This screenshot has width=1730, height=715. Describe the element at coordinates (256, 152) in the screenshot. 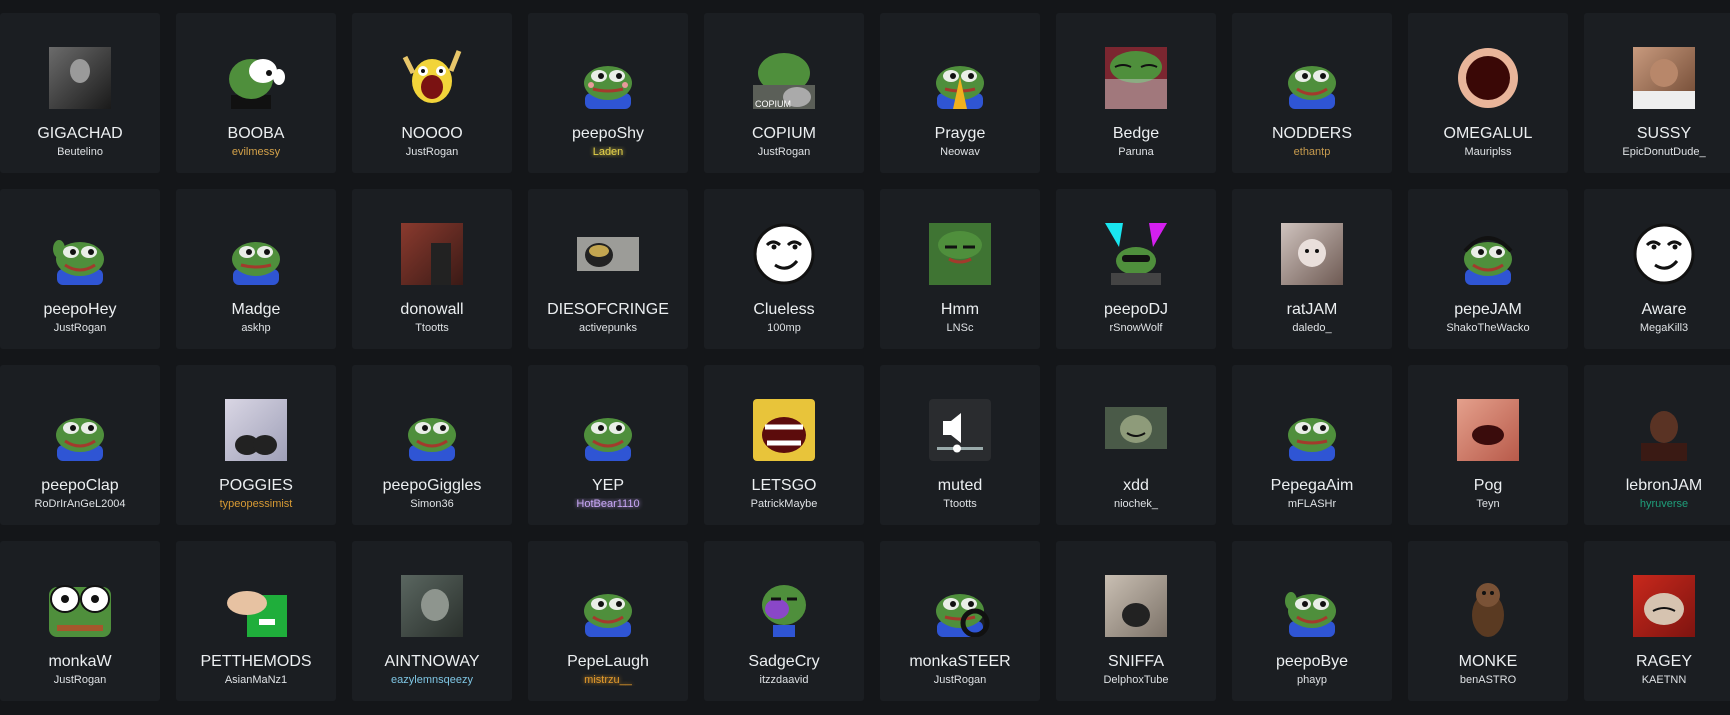

I see `emote-author: evilmessy` at that location.